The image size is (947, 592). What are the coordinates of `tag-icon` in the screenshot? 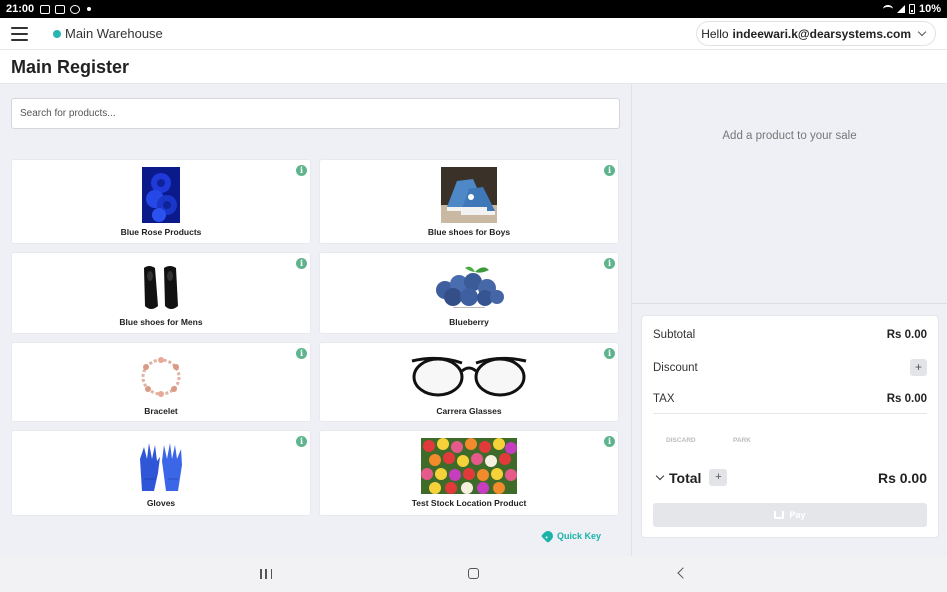 It's located at (548, 536).